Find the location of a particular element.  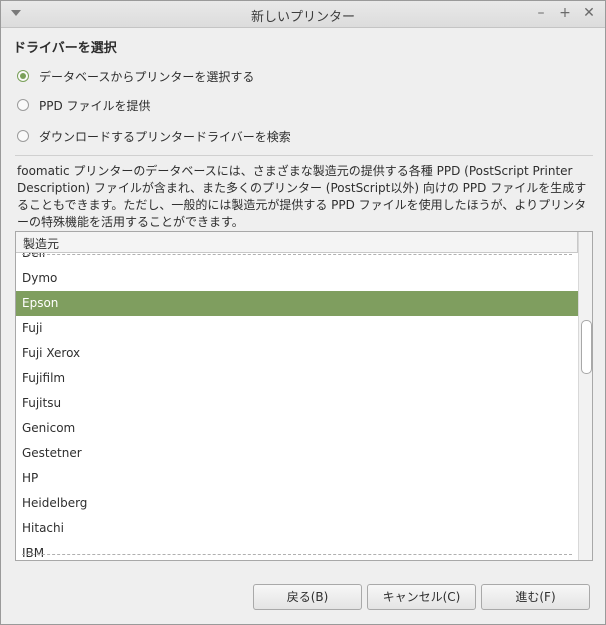

page-heading: ドライバーを選択 is located at coordinates (65, 48).